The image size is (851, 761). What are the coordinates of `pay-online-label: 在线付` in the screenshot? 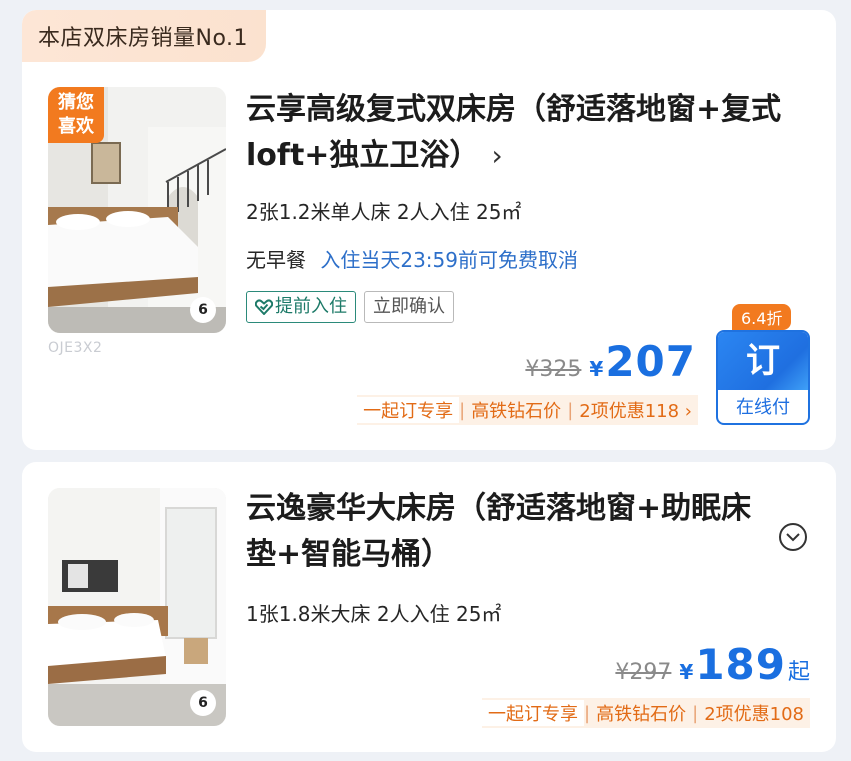 It's located at (763, 407).